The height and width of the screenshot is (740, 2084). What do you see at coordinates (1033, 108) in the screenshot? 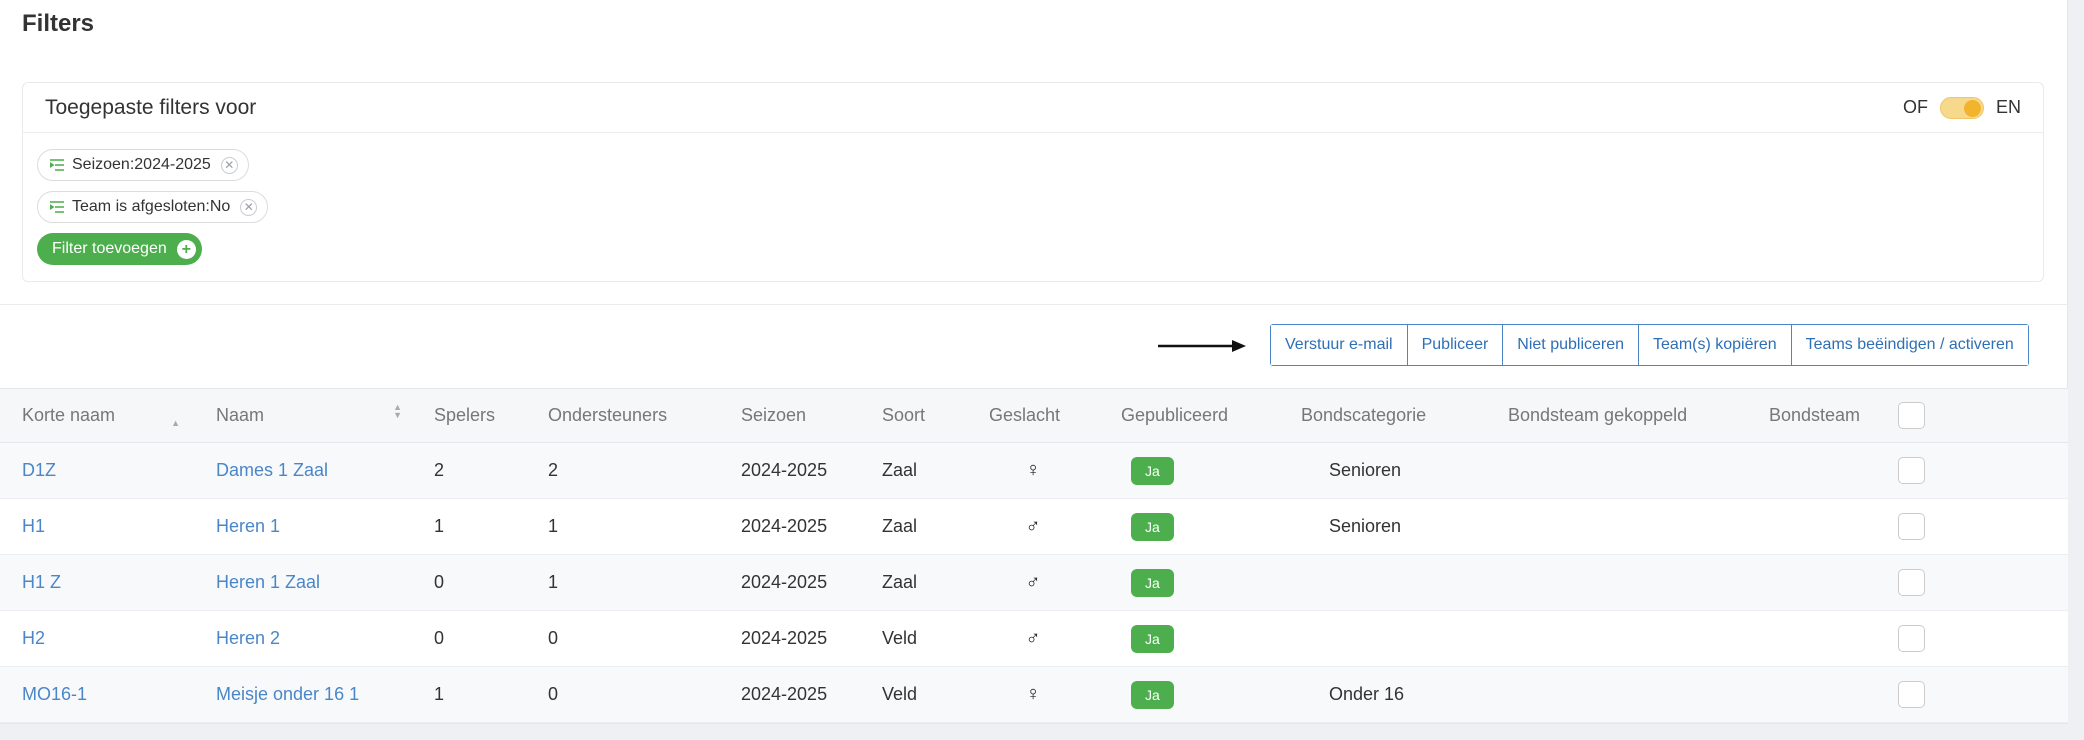
I see `filters-card-header: Toegepaste filters voor OF EN` at bounding box center [1033, 108].